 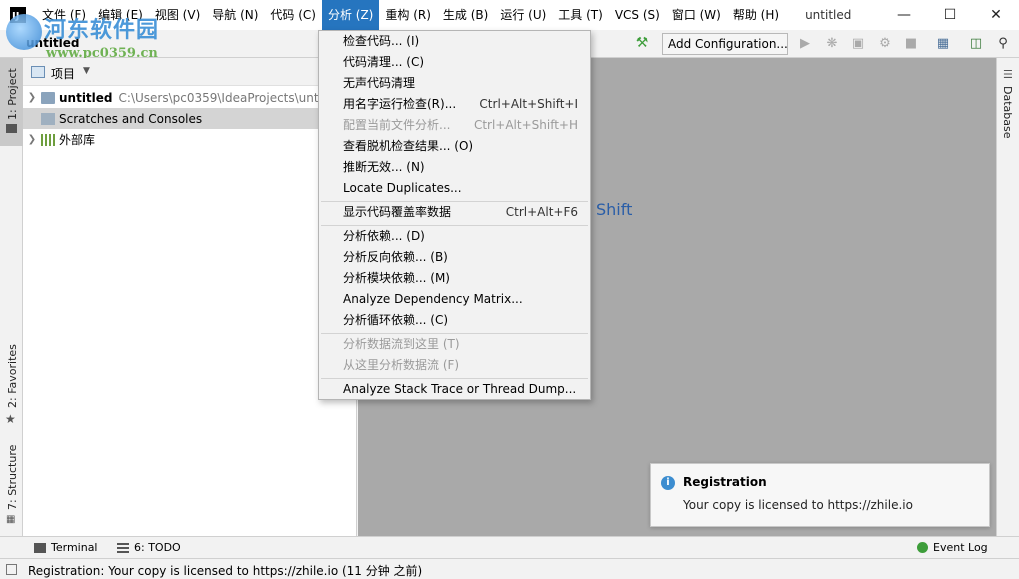 I want to click on scratches-icon, so click(x=48, y=118).